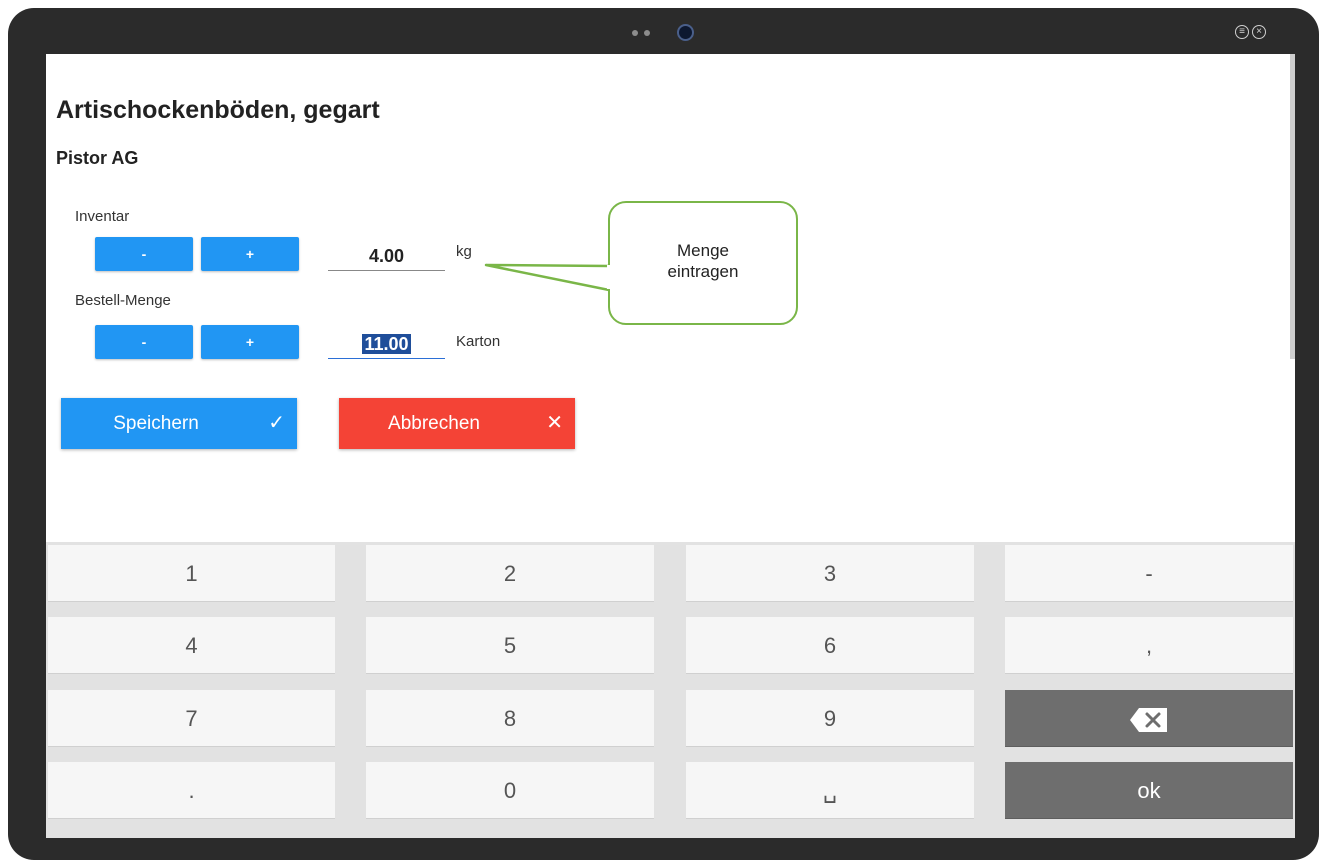 The width and height of the screenshot is (1328, 866). Describe the element at coordinates (1259, 32) in the screenshot. I see `close-window-icon: ×` at that location.